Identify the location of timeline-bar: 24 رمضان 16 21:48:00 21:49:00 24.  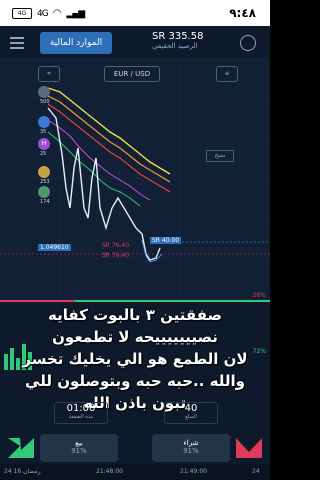
(135, 472).